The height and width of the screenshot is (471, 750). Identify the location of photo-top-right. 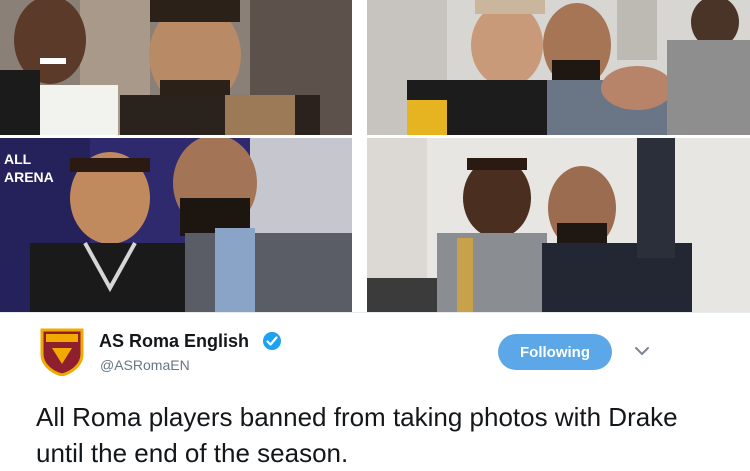
(558, 67).